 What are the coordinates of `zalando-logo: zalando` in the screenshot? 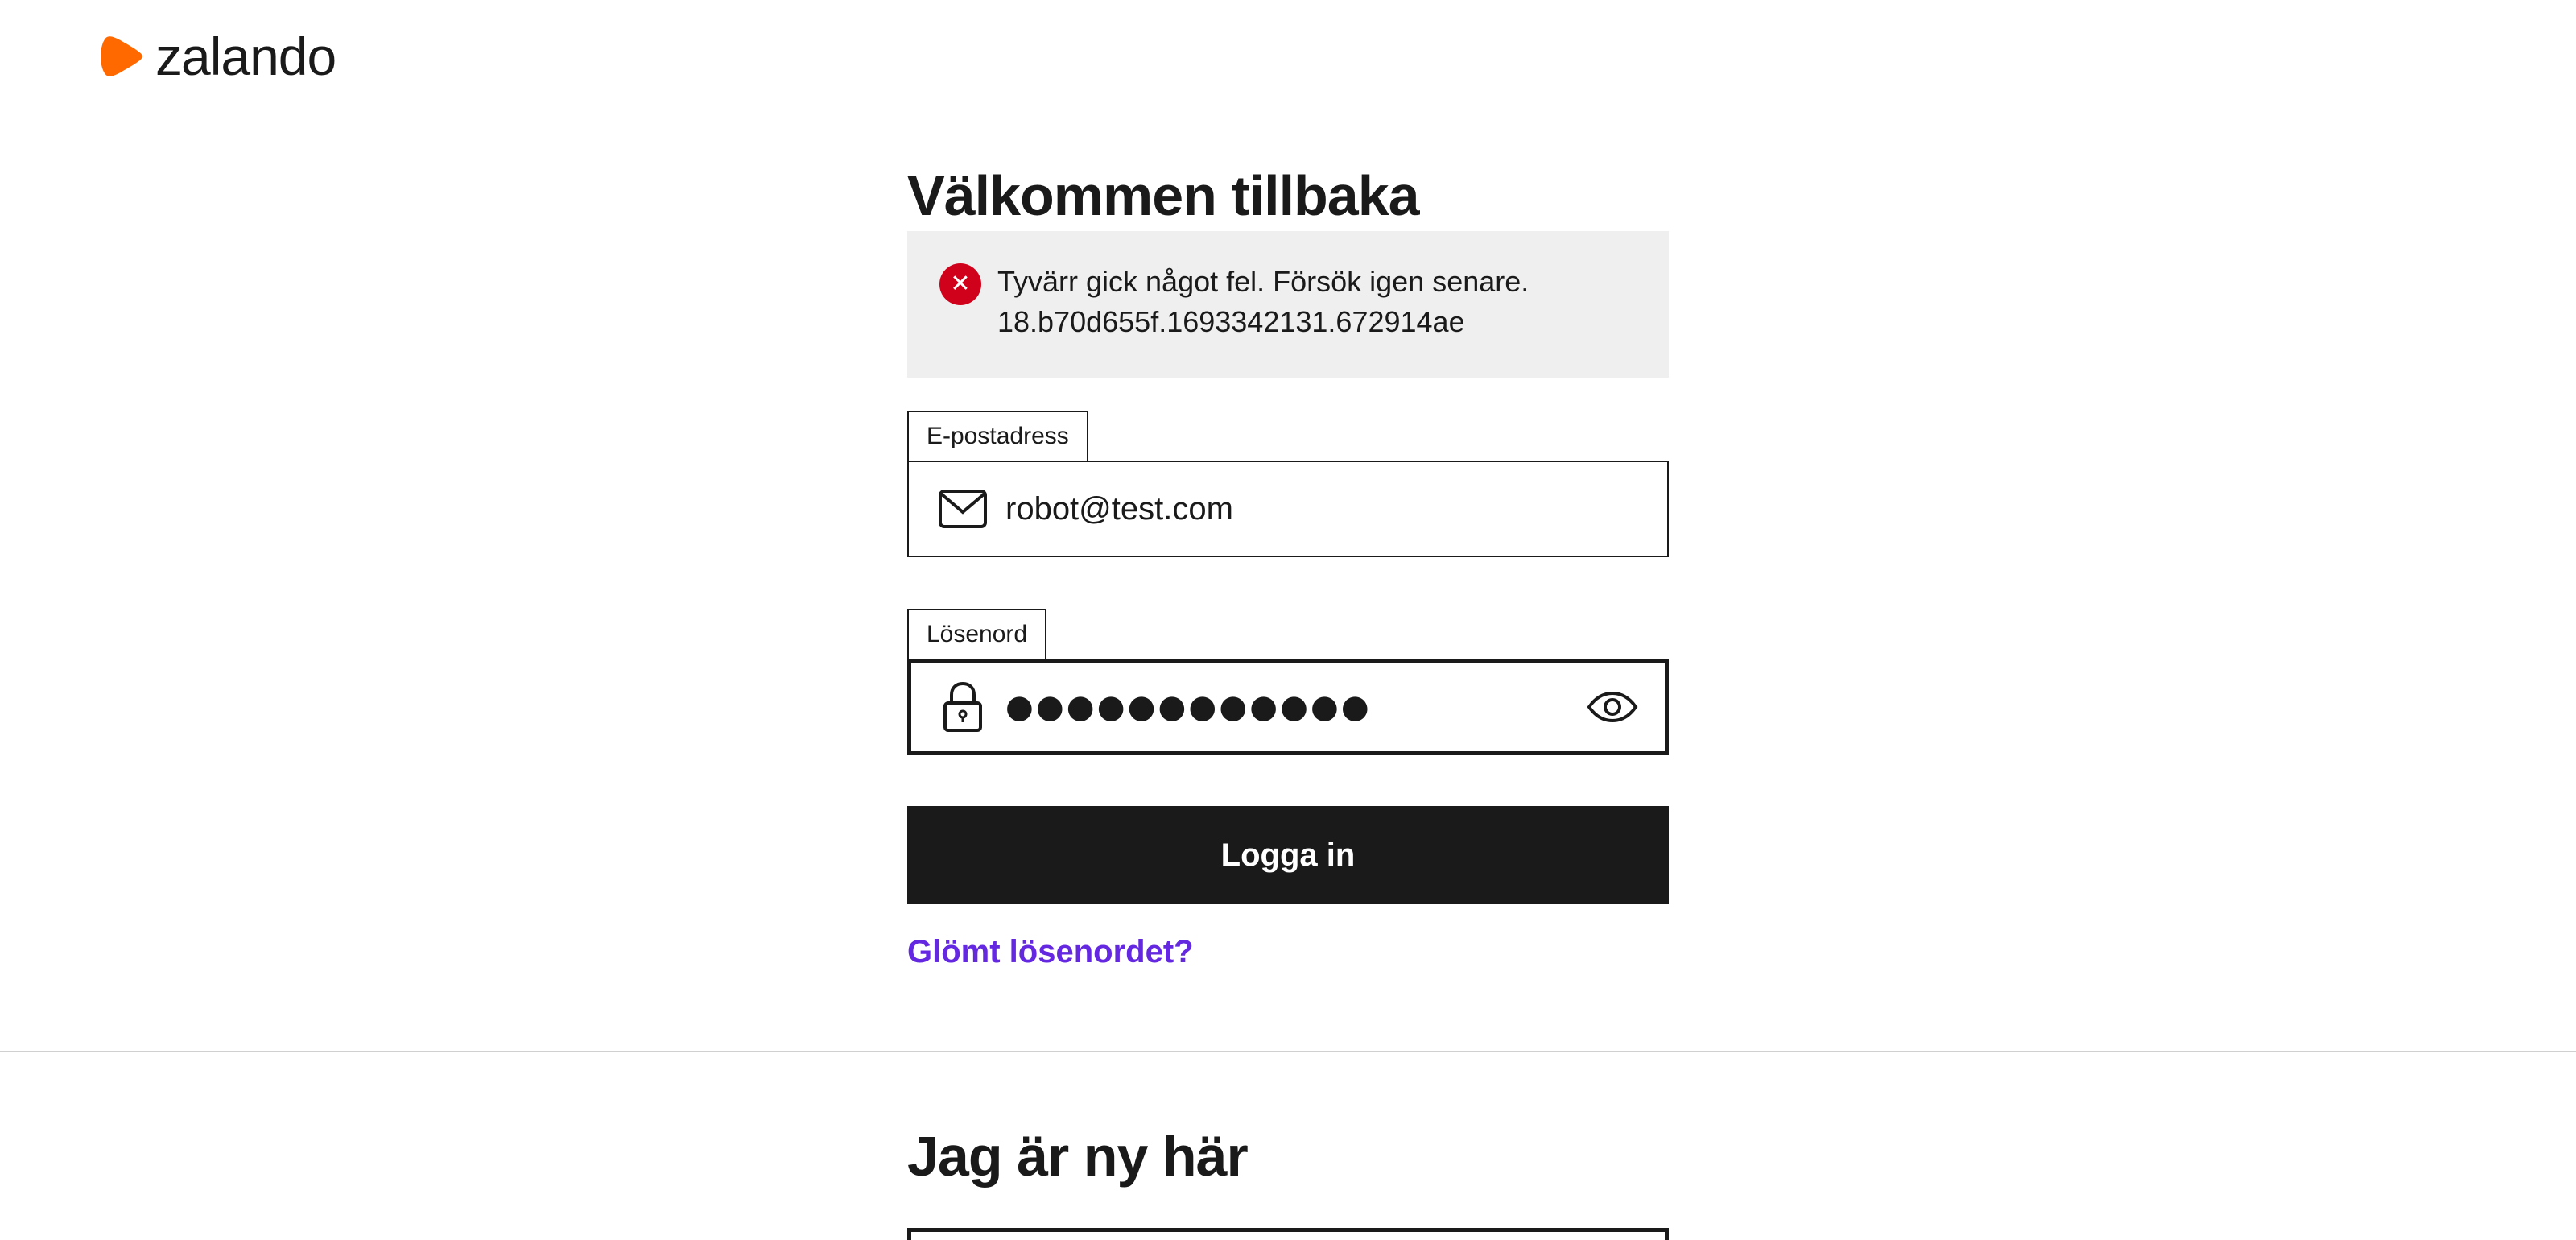 It's located at (216, 57).